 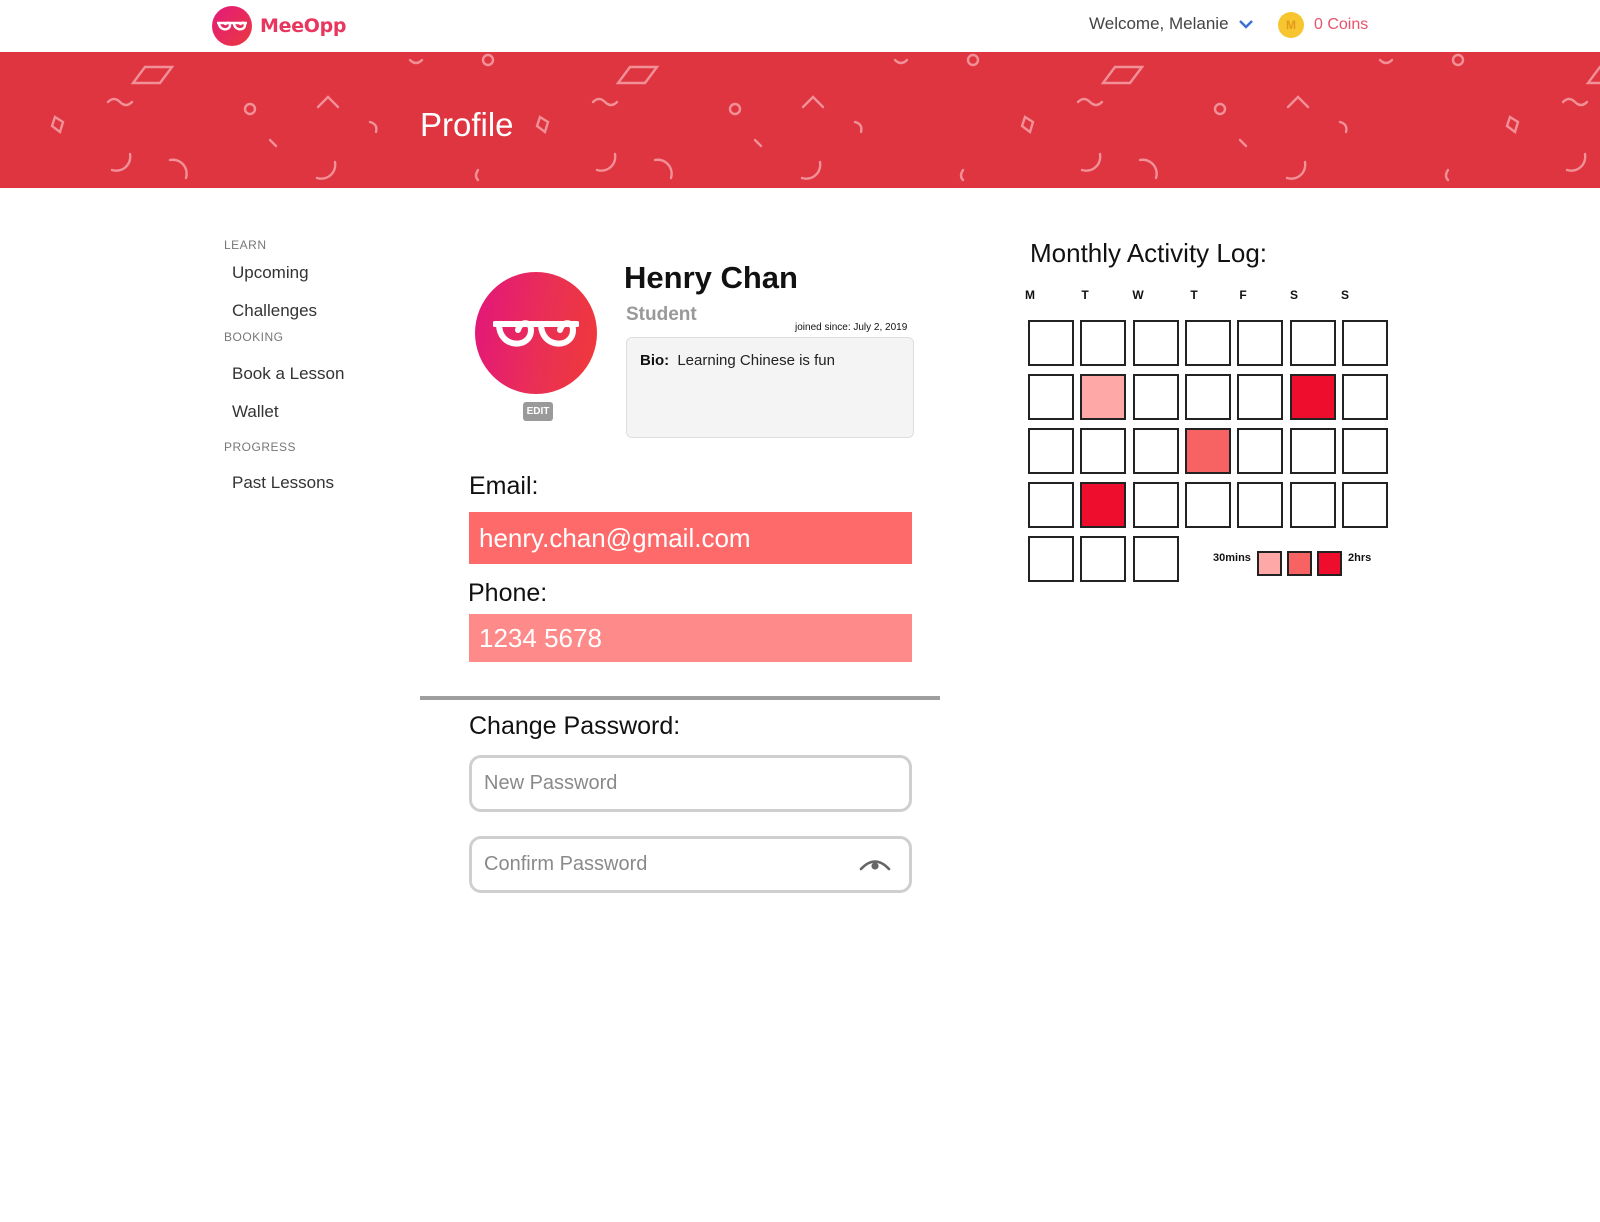 I want to click on page-title: Profile, so click(x=467, y=124).